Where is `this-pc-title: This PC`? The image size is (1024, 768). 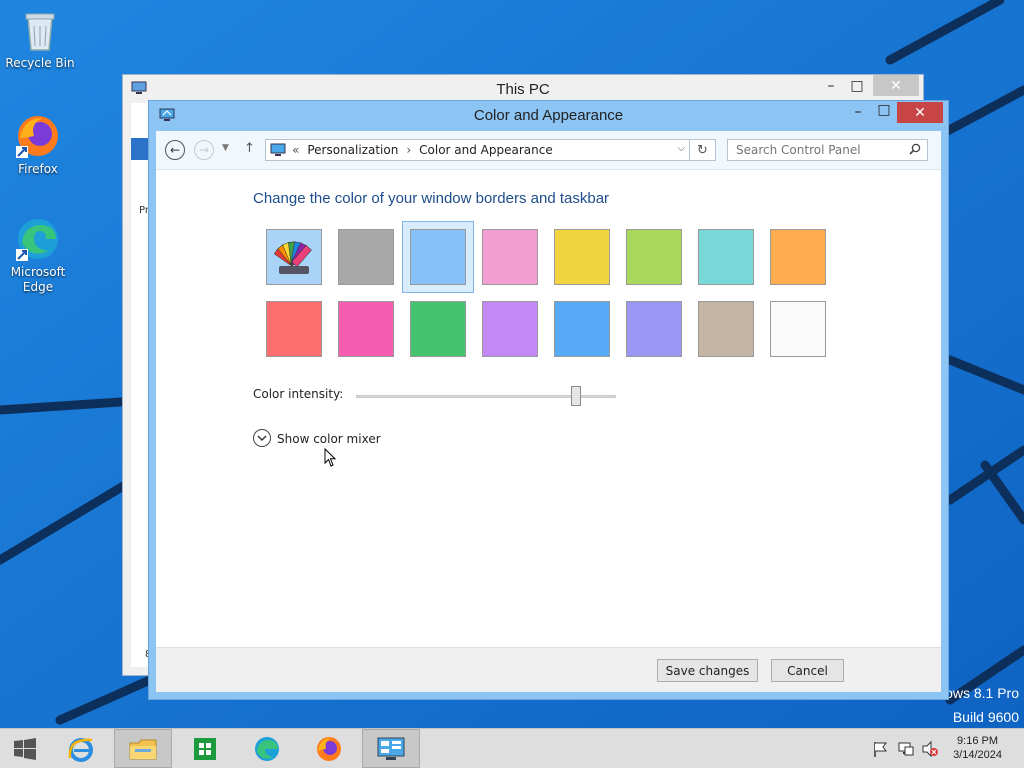
this-pc-title: This PC is located at coordinates (523, 89).